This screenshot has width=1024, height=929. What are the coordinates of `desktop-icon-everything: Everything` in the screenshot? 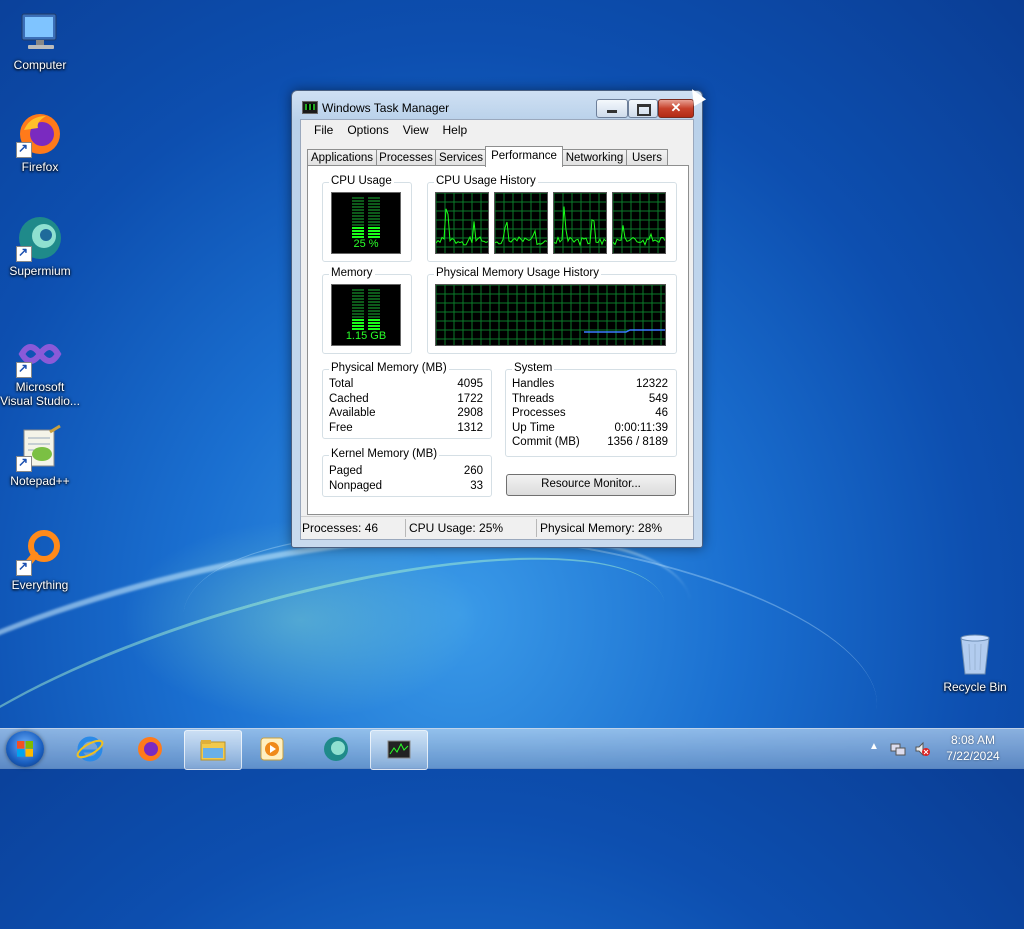 It's located at (40, 560).